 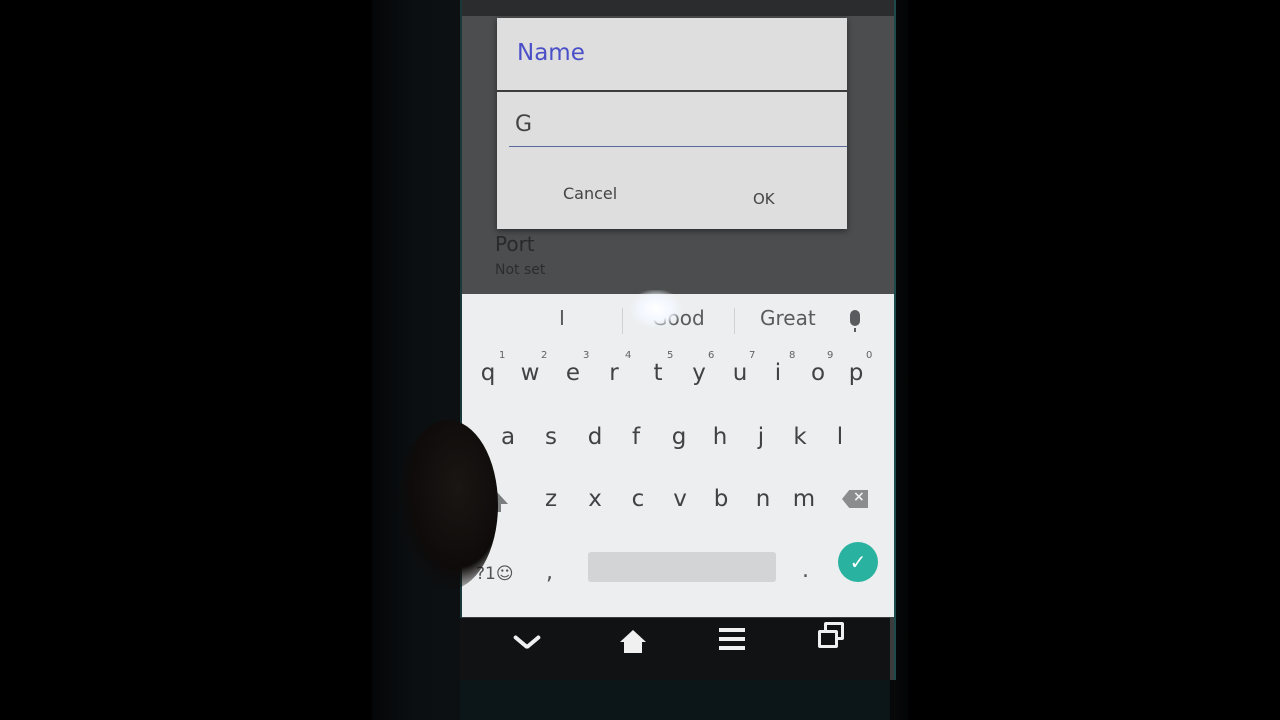 I want to click on home-icon, so click(x=633, y=642).